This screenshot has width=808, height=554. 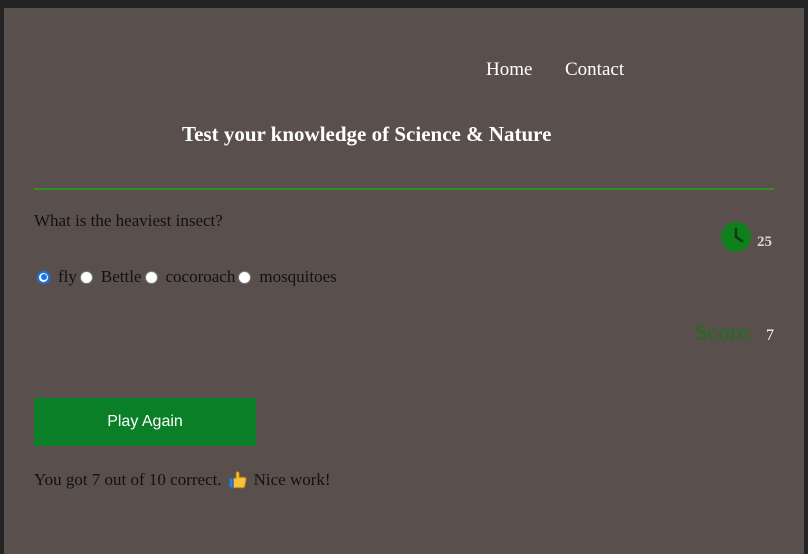 I want to click on result-message: You got 7 out of 10 correct. Nice work!, so click(x=182, y=480).